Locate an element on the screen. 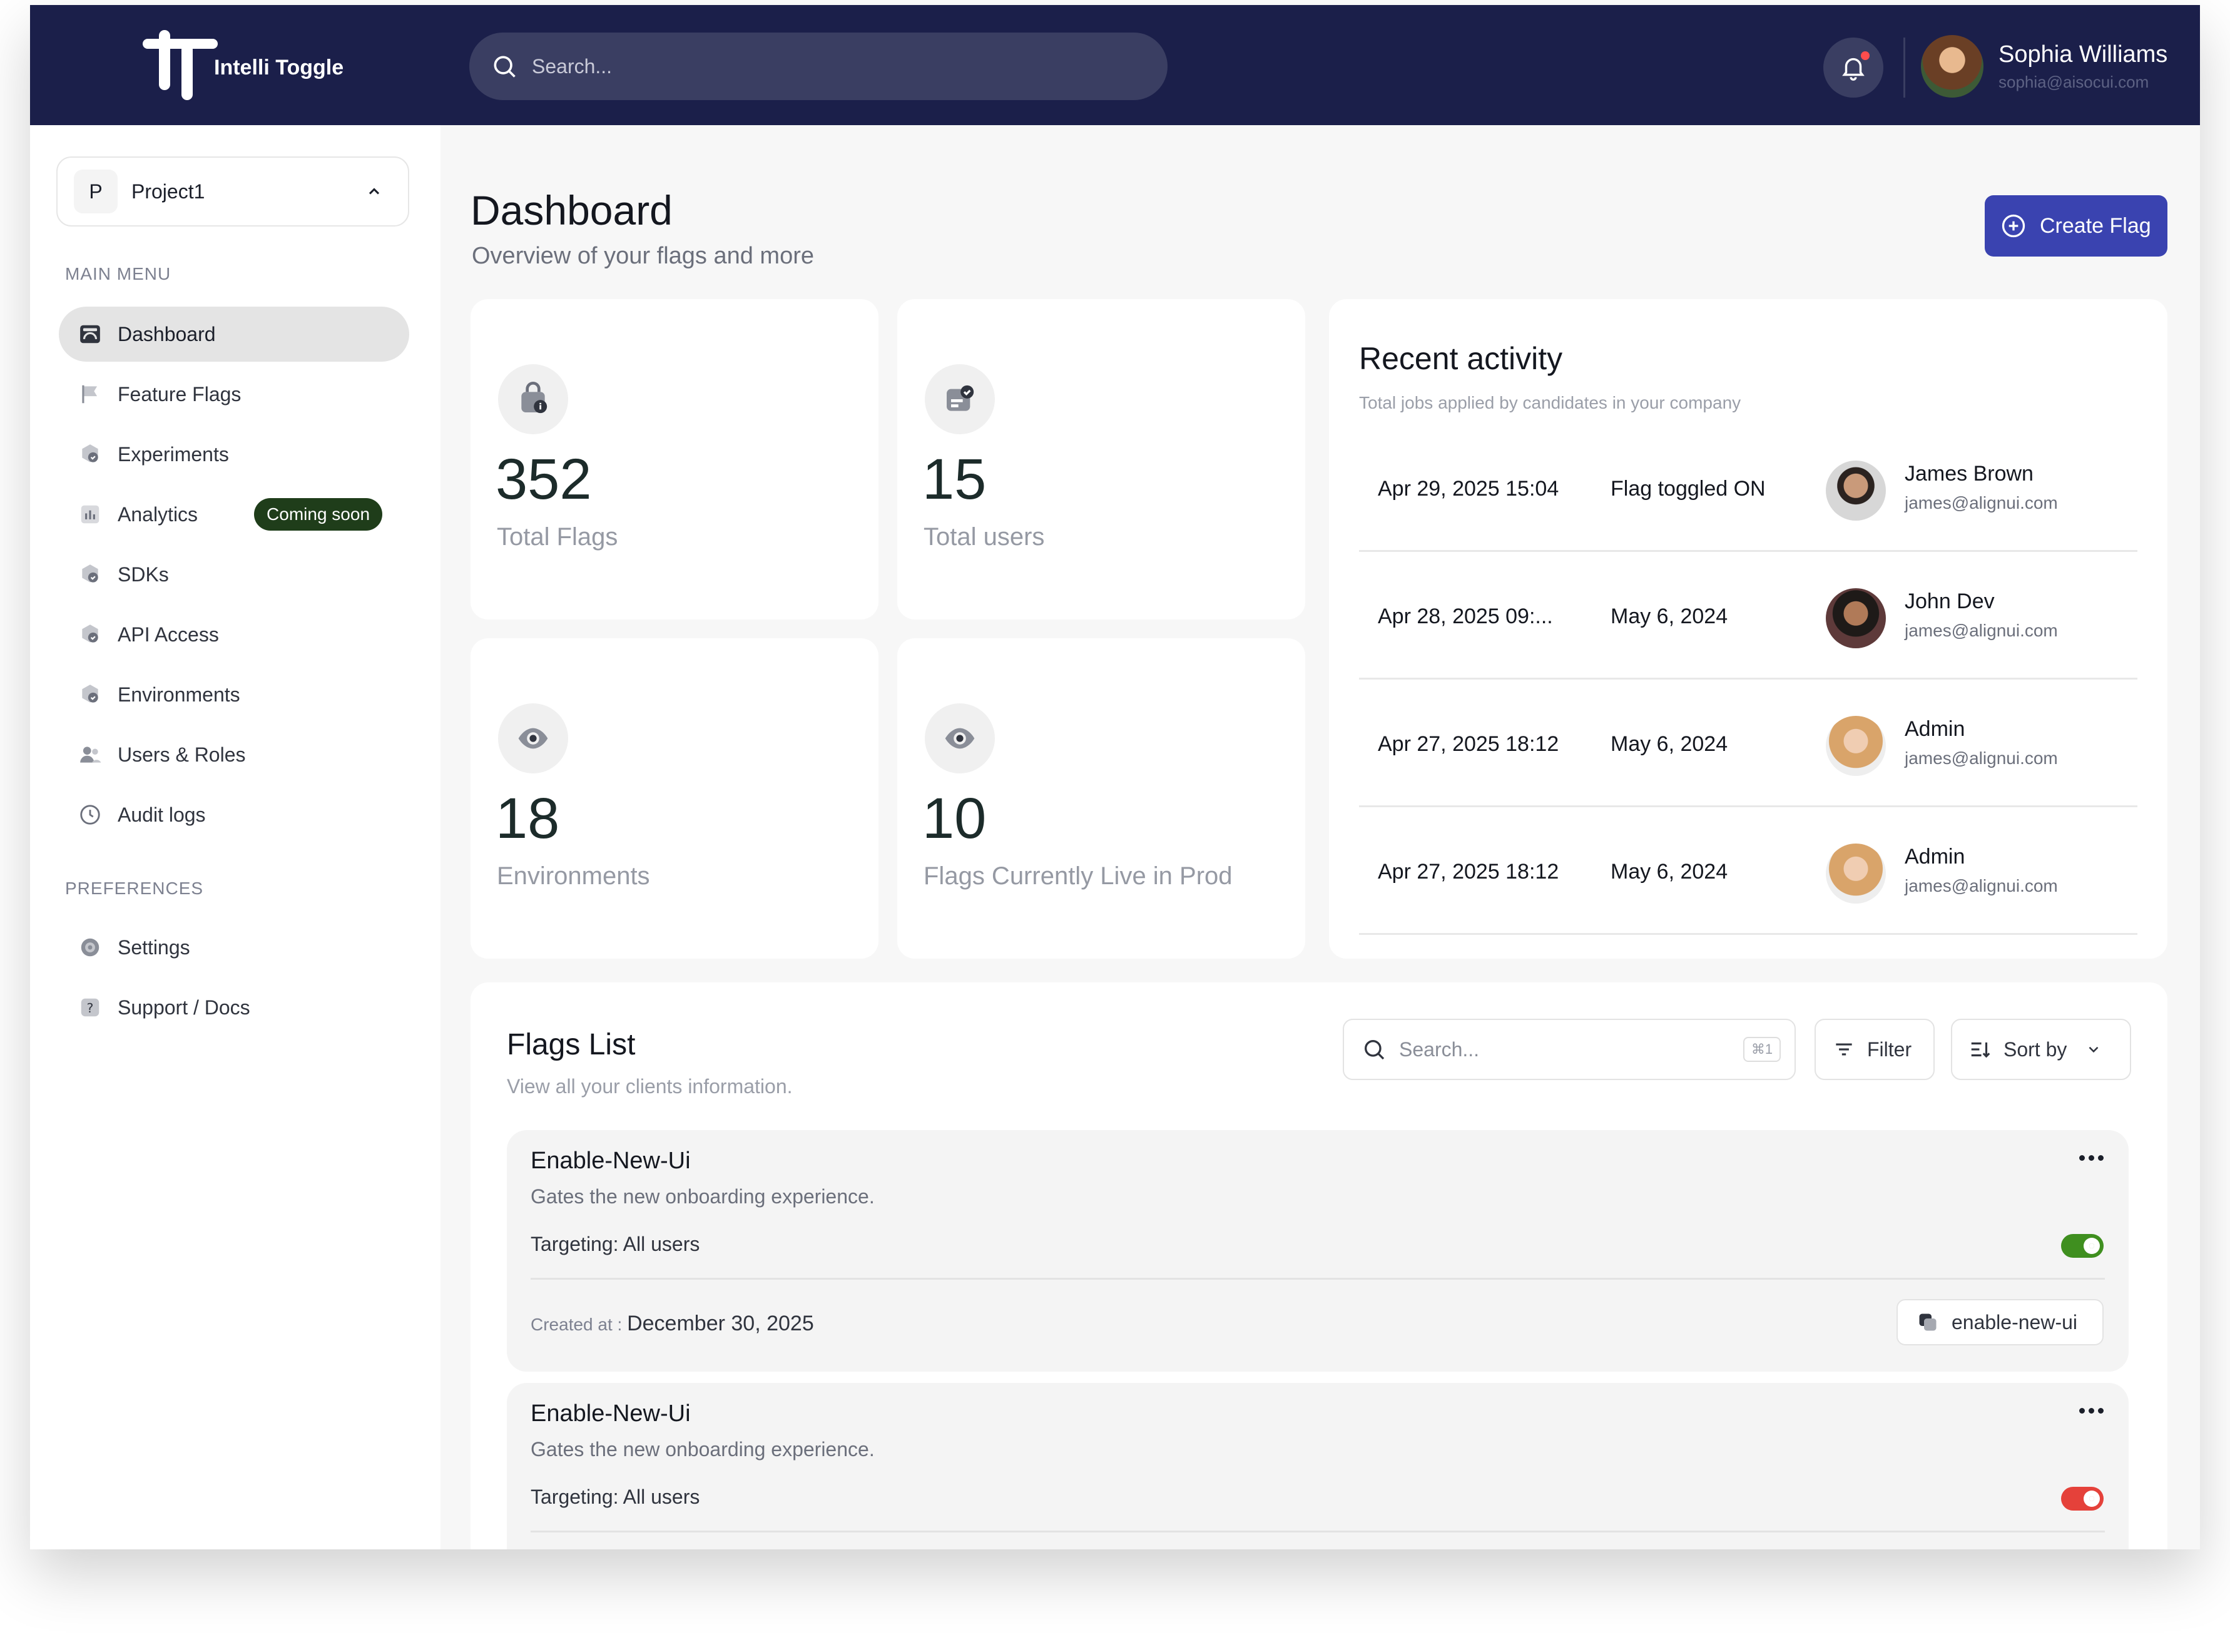 The image size is (2230, 1652). sidebar-item-feature-flags: Feature Flags is located at coordinates (234, 394).